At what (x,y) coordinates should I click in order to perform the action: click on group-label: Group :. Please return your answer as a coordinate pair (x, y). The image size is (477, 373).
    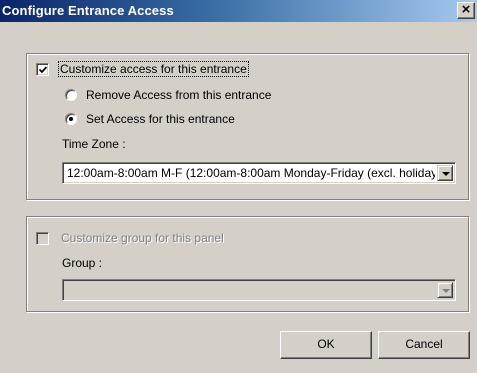
    Looking at the image, I should click on (82, 263).